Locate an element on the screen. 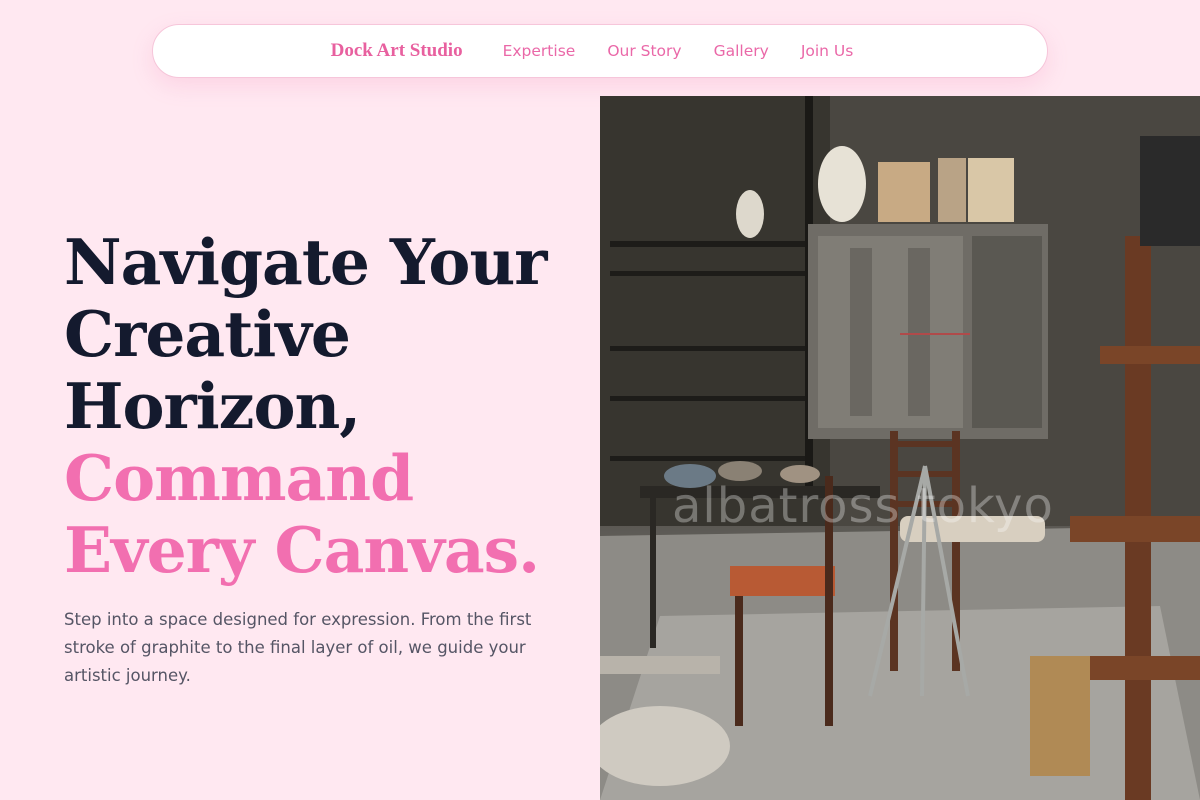 Image resolution: width=1200 pixels, height=800 pixels. nav-link-join-us: Join Us is located at coordinates (827, 51).